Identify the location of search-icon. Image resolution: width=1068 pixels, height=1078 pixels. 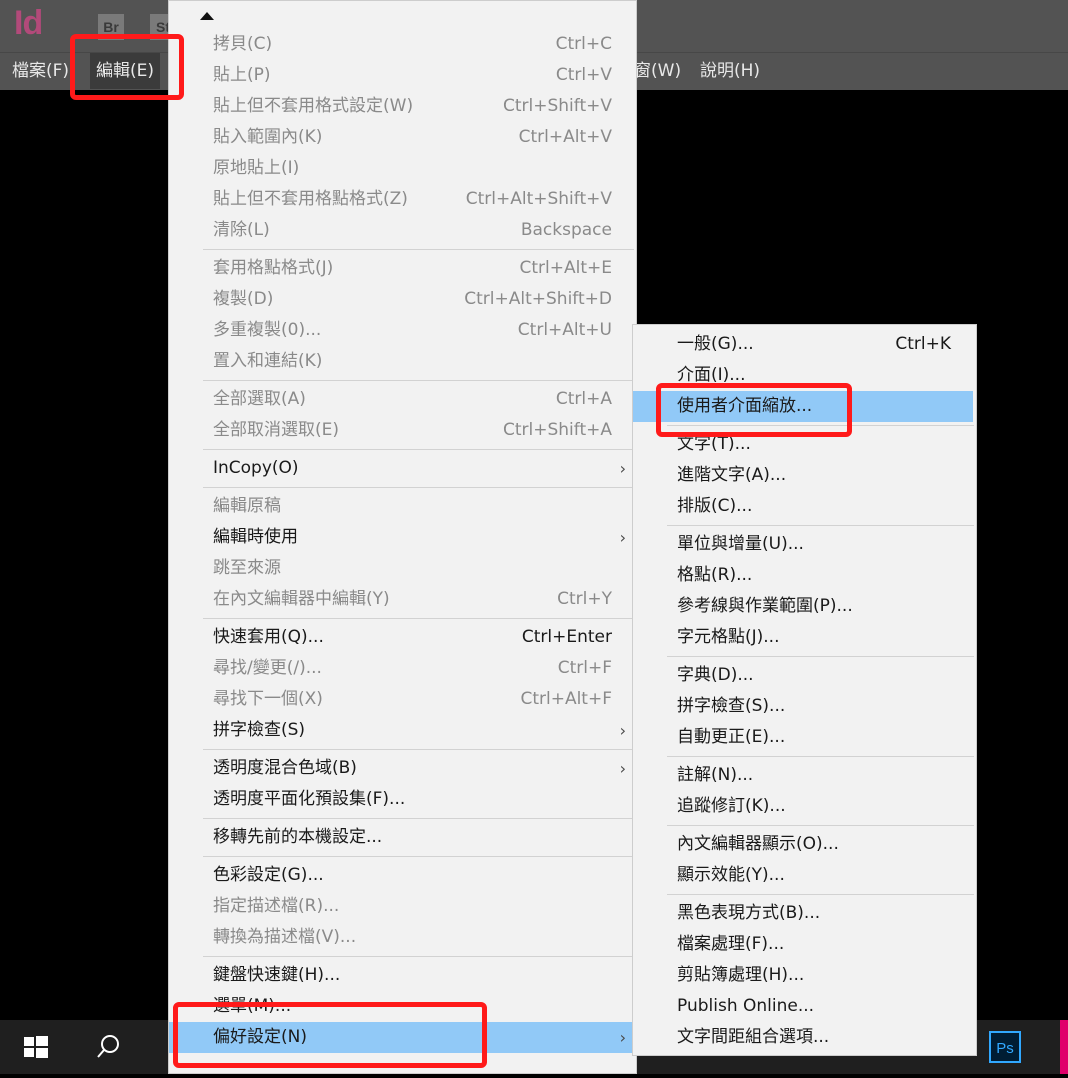
(108, 1047).